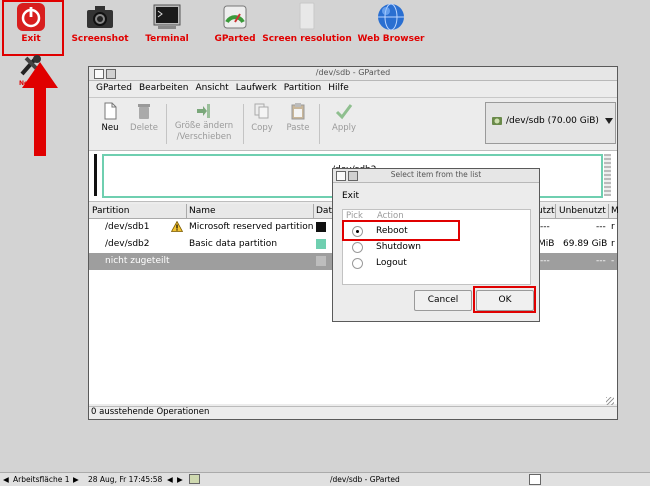 This screenshot has height=486, width=650. I want to click on window-titlebar: /dev/sdb - GParted, so click(353, 74).